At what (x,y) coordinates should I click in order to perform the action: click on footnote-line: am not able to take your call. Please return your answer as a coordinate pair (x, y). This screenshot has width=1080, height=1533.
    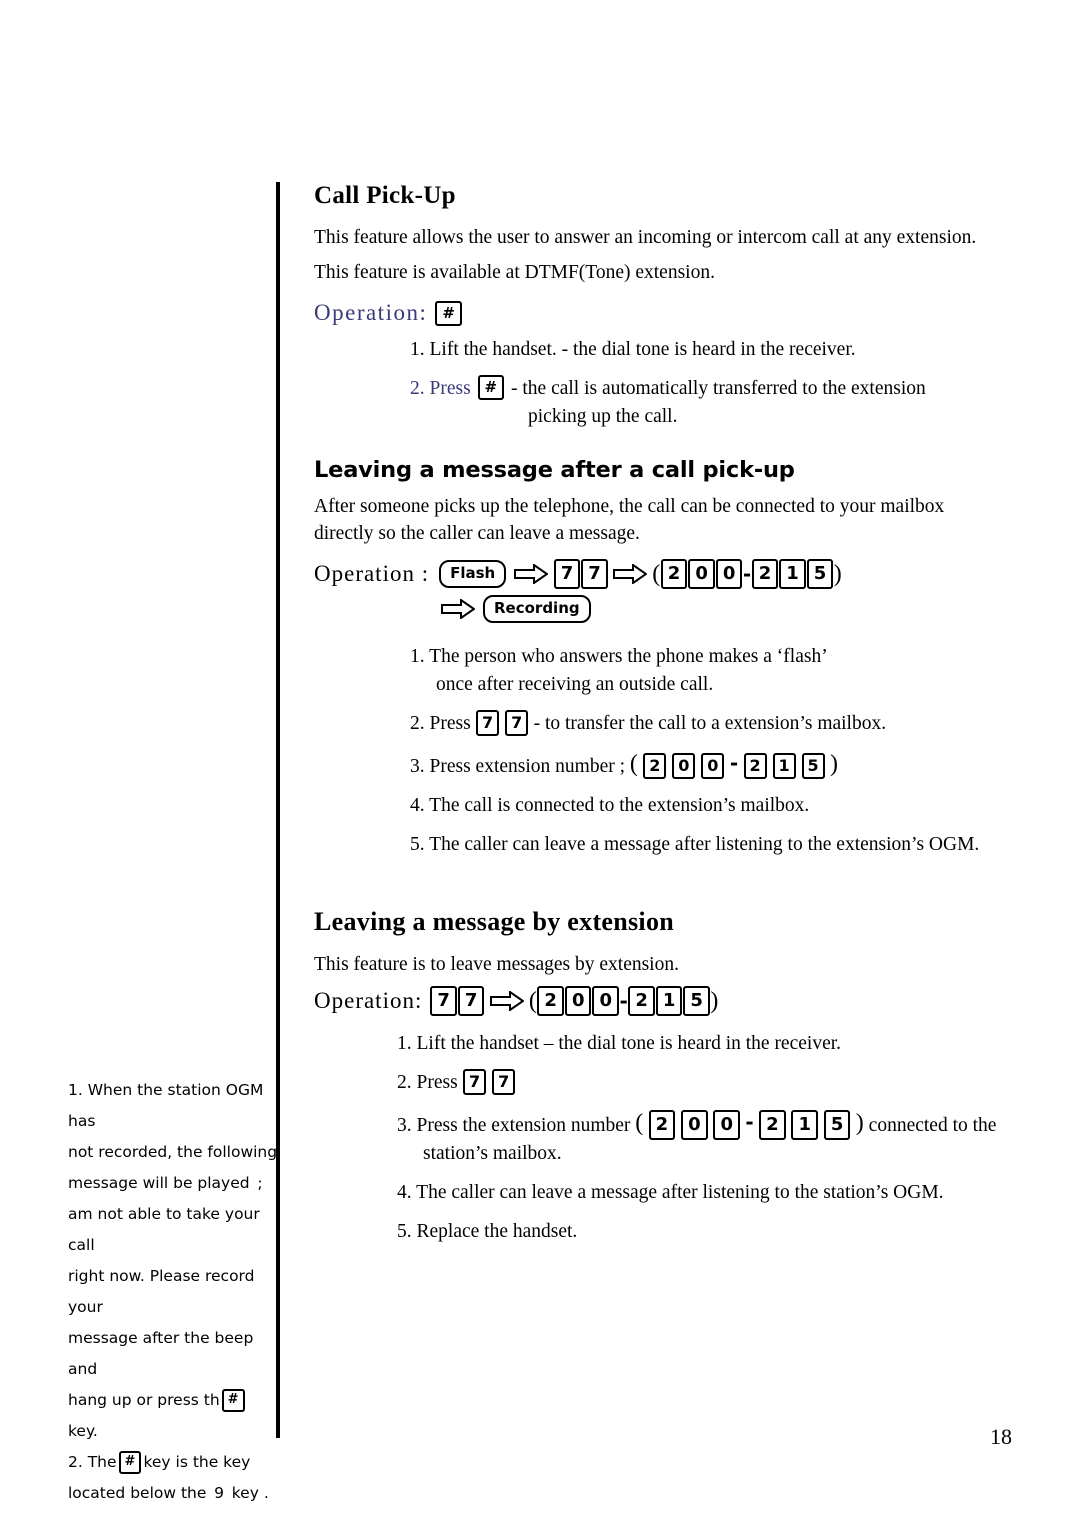
    Looking at the image, I should click on (164, 1229).